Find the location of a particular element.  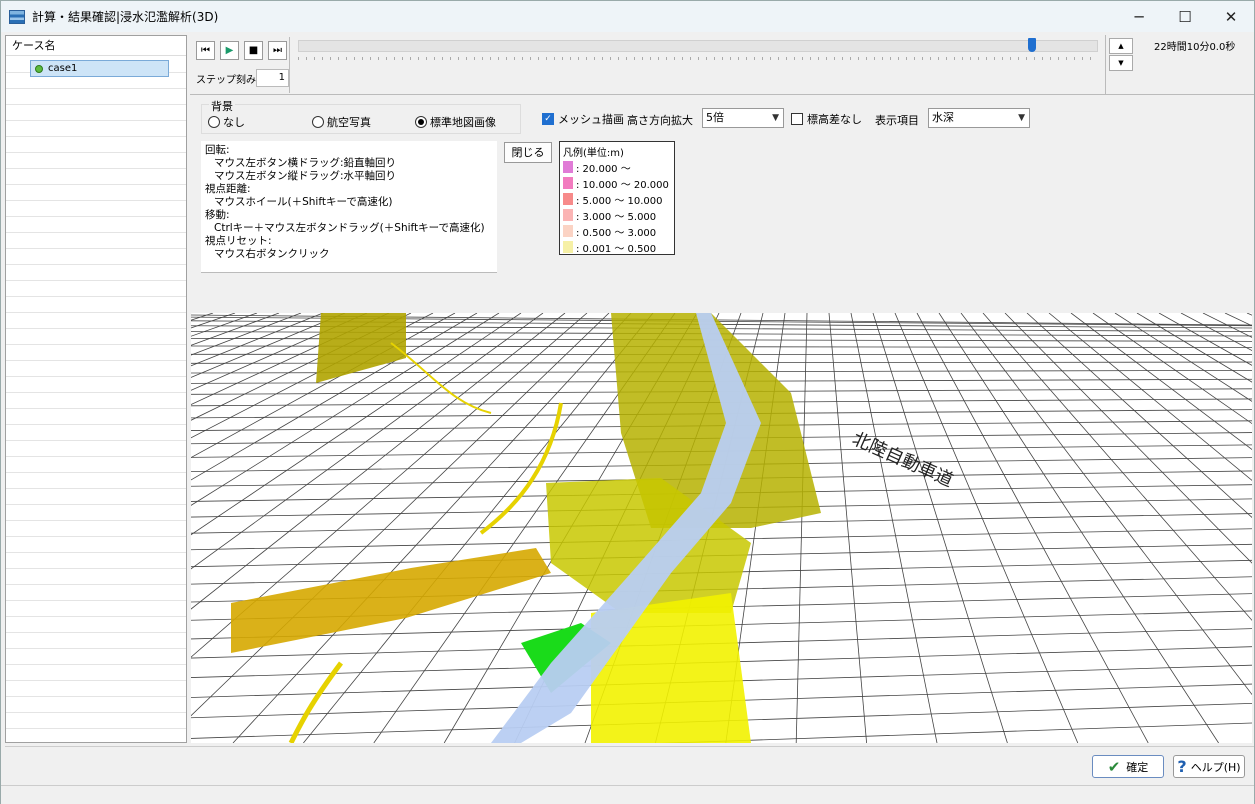

skip-start-button: ⏮ is located at coordinates (205, 50).